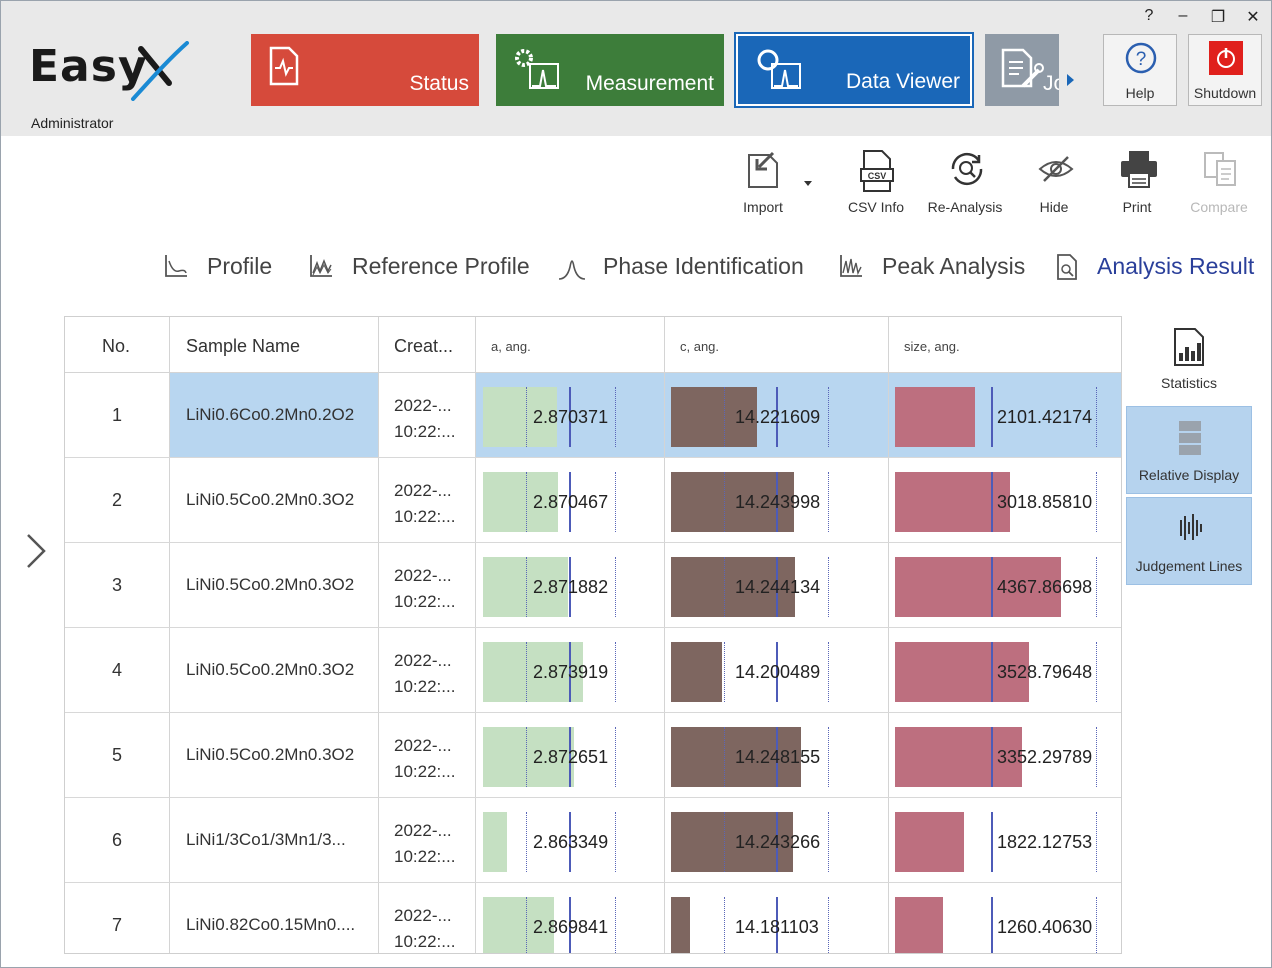 The width and height of the screenshot is (1272, 968). What do you see at coordinates (1022, 70) in the screenshot?
I see `job-tile: Jo` at bounding box center [1022, 70].